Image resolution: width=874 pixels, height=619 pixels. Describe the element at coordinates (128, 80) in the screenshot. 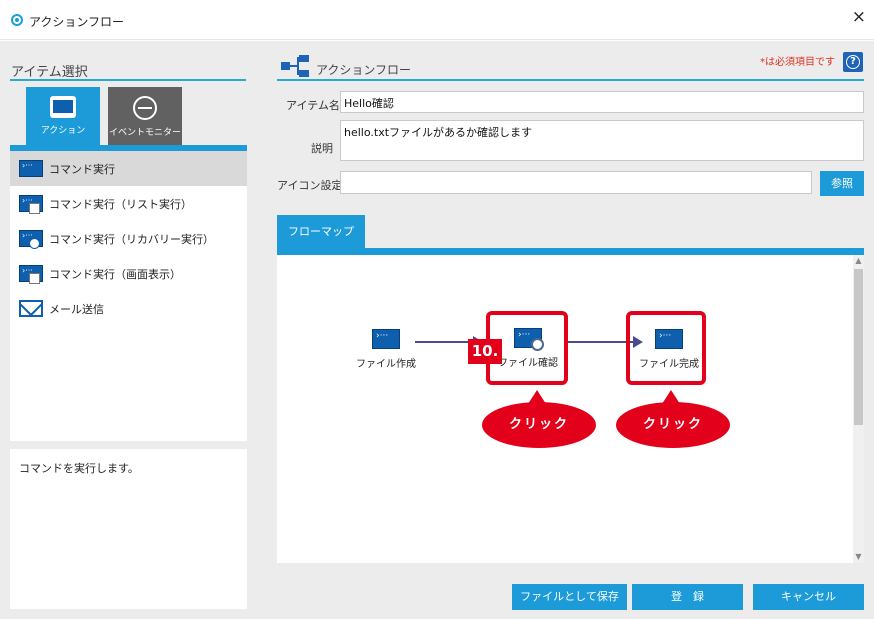

I see `left-title-underline` at that location.